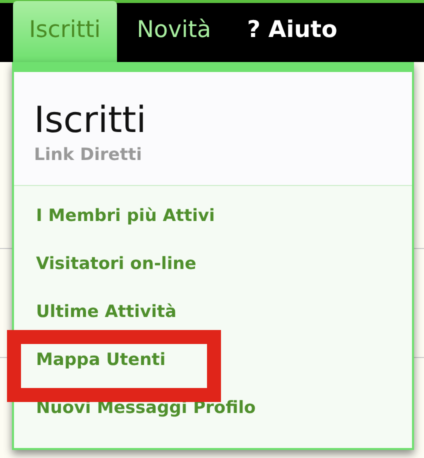  What do you see at coordinates (65, 31) in the screenshot?
I see `nav-tab: Iscritti` at bounding box center [65, 31].